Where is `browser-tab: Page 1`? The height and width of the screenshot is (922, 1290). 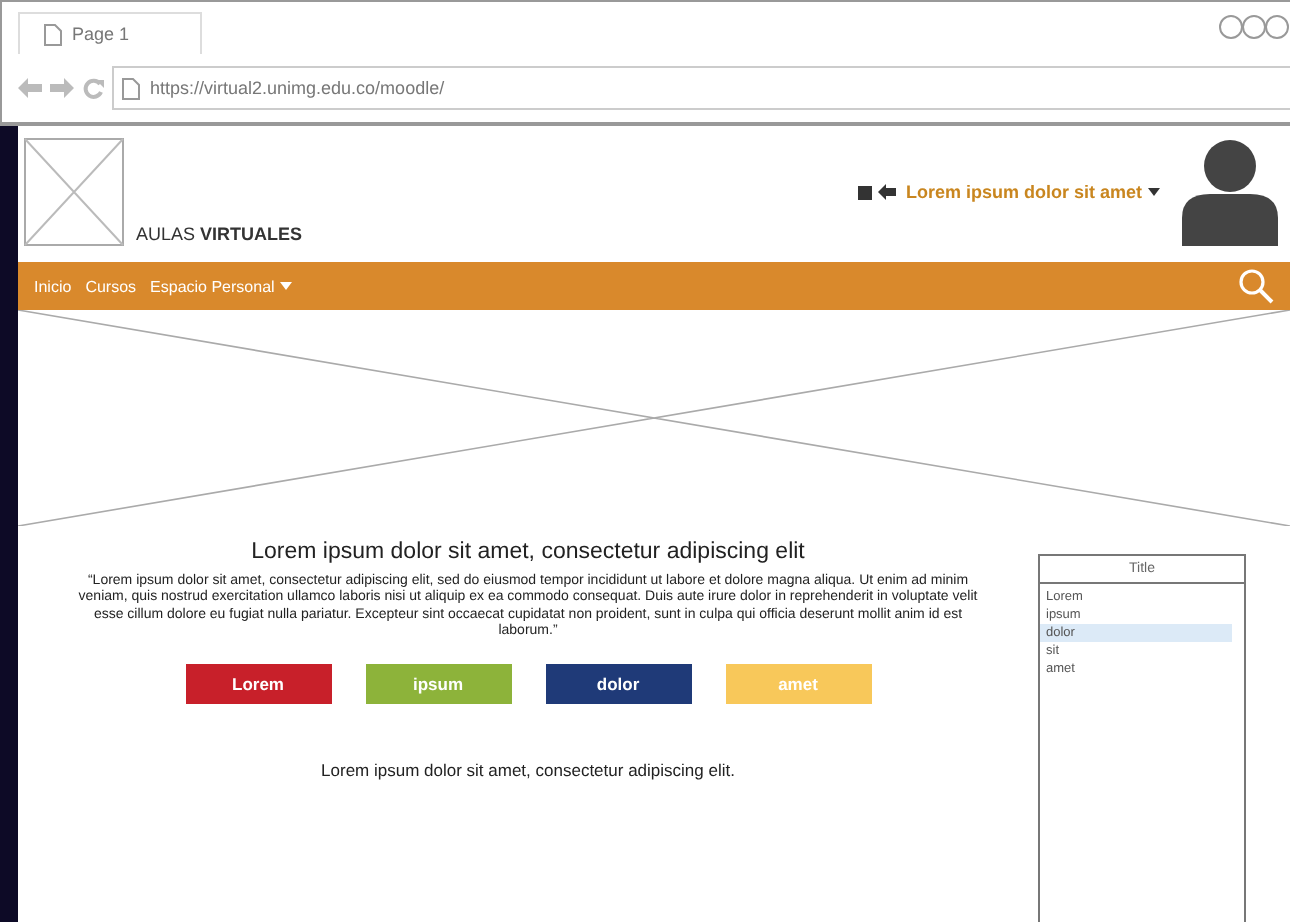 browser-tab: Page 1 is located at coordinates (110, 33).